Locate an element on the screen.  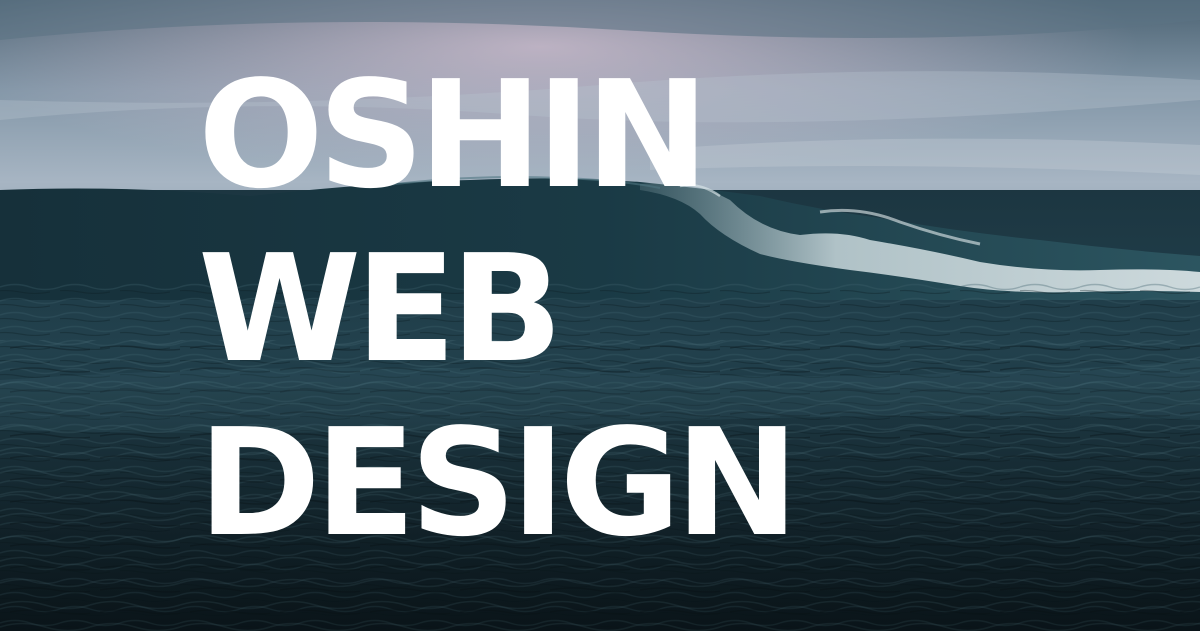
hero-title-line-1: OSHIN is located at coordinates (453, 135).